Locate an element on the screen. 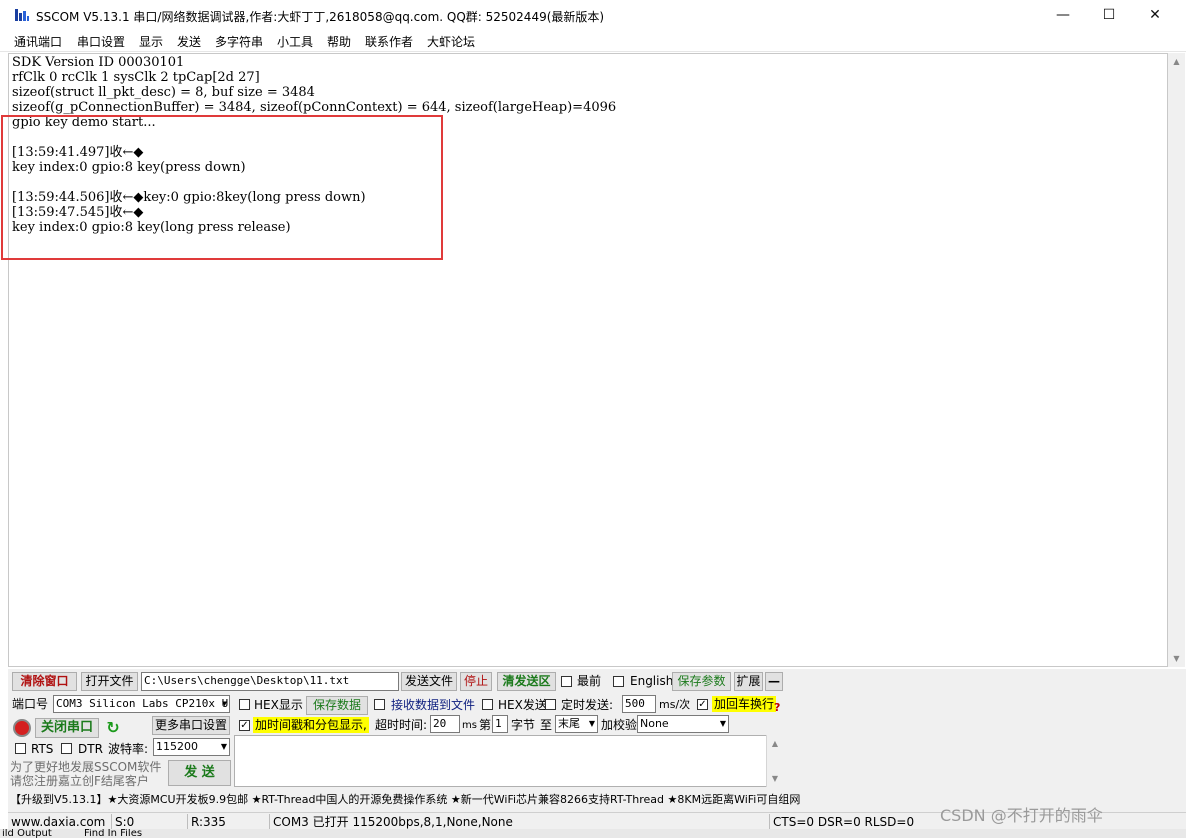 Image resolution: width=1186 pixels, height=838 pixels. end-select-value: 末尾 is located at coordinates (569, 723).